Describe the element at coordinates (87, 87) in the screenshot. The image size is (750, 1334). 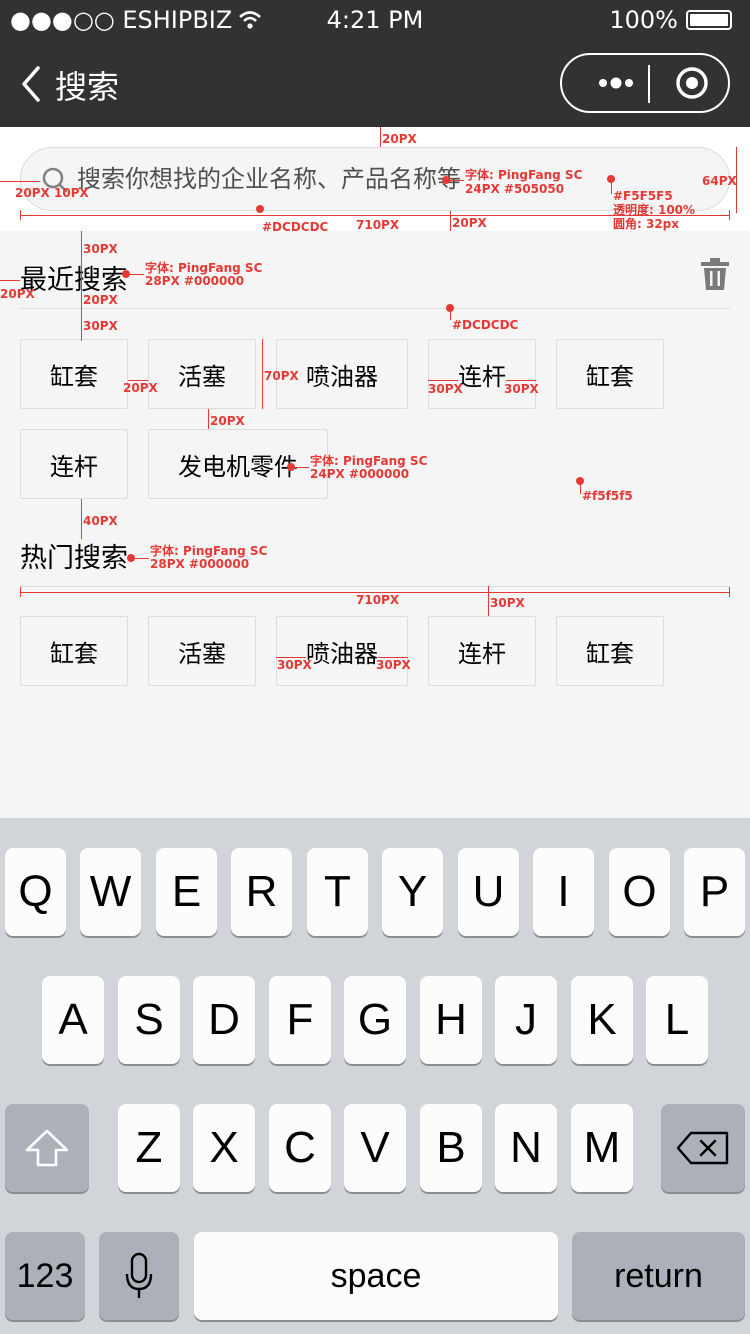
I see `page-title: 搜索` at that location.